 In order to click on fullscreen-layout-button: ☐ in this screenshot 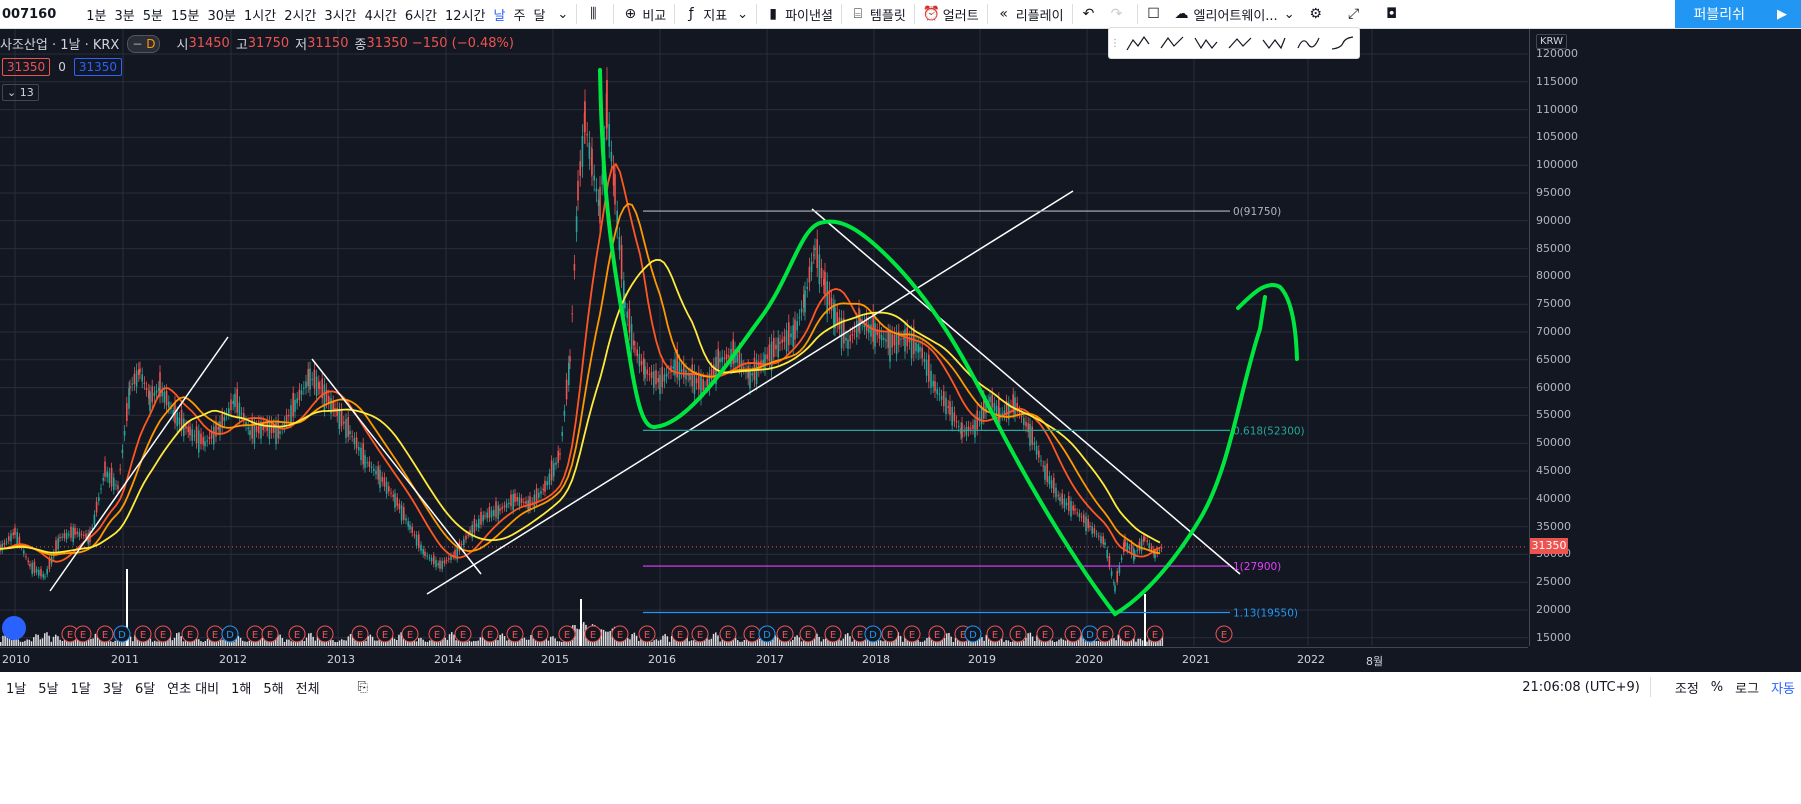, I will do `click(1156, 14)`.